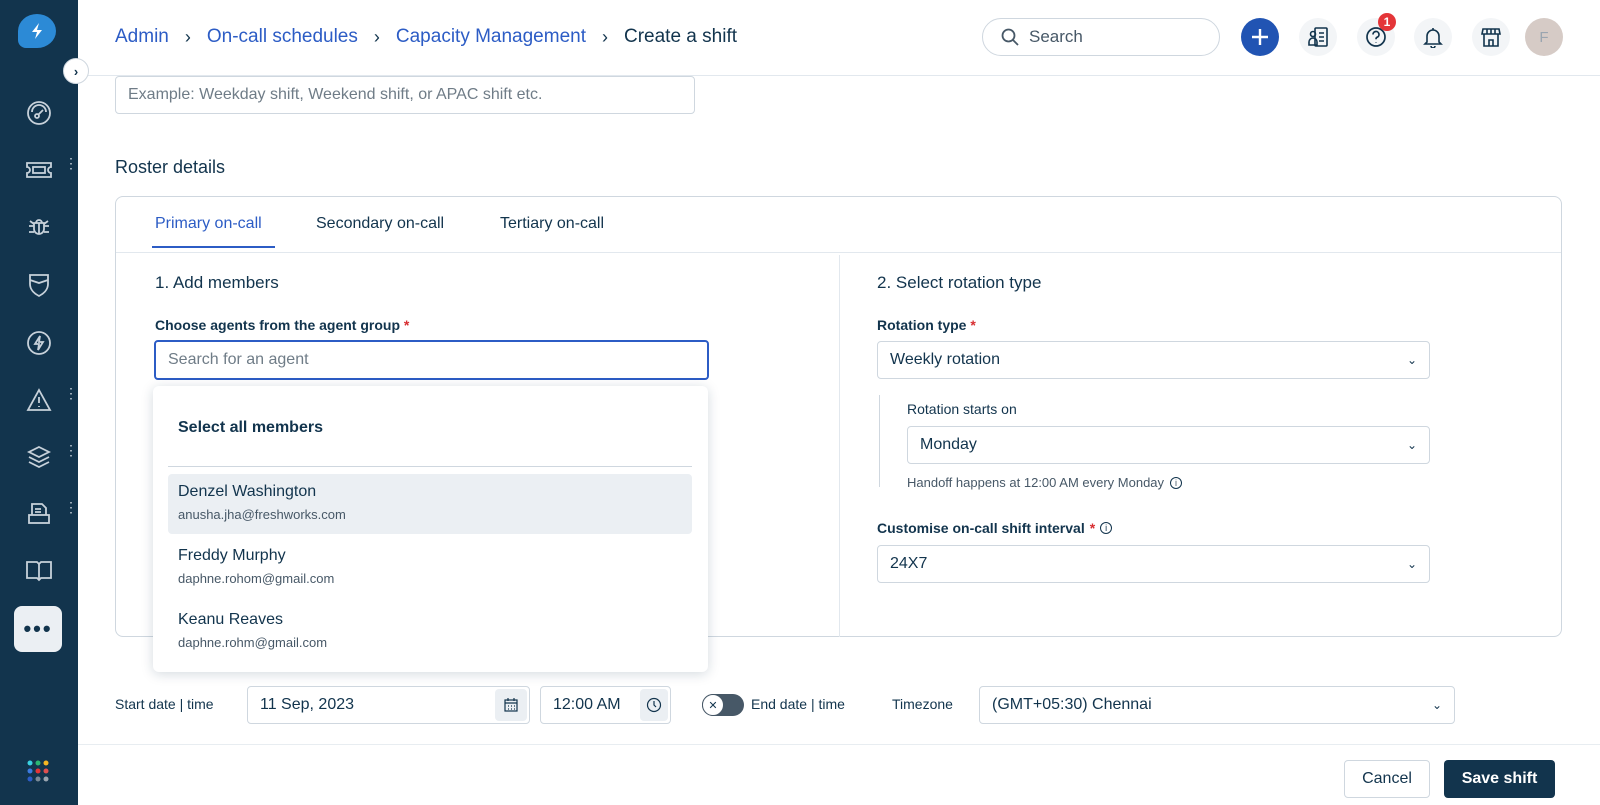  I want to click on column-divider, so click(839, 446).